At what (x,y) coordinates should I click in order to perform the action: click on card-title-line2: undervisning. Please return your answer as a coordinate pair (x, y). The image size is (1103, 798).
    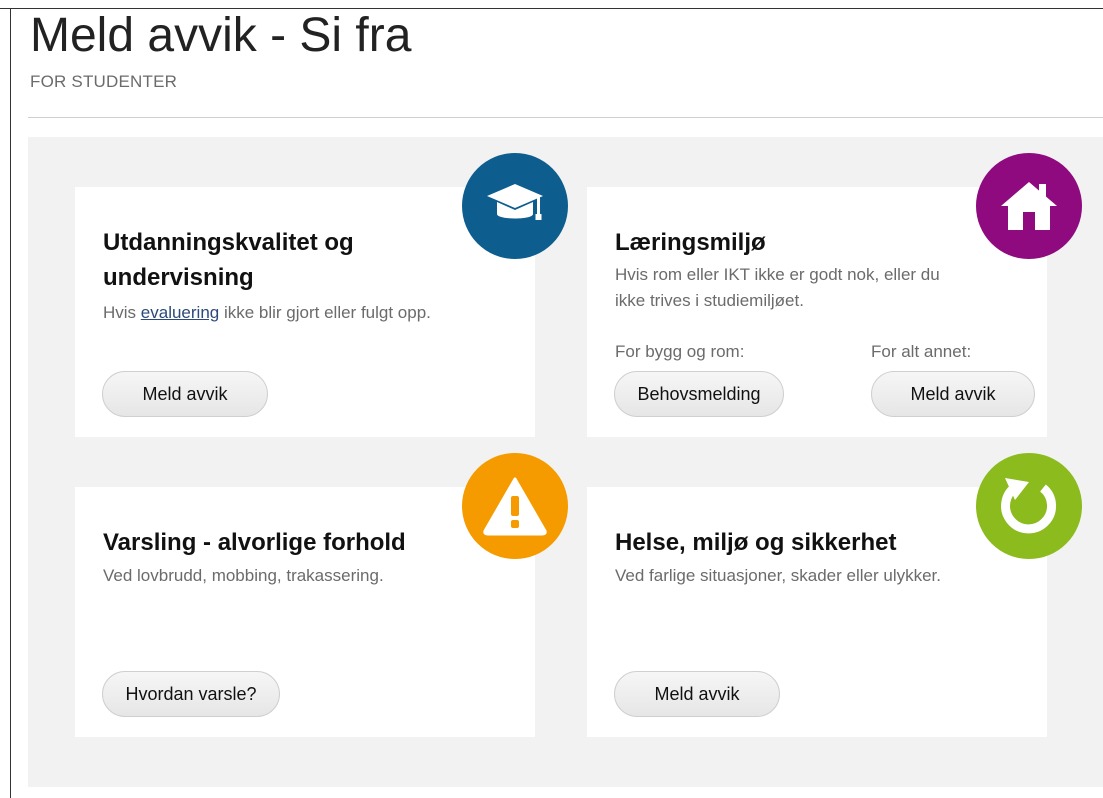
    Looking at the image, I should click on (178, 277).